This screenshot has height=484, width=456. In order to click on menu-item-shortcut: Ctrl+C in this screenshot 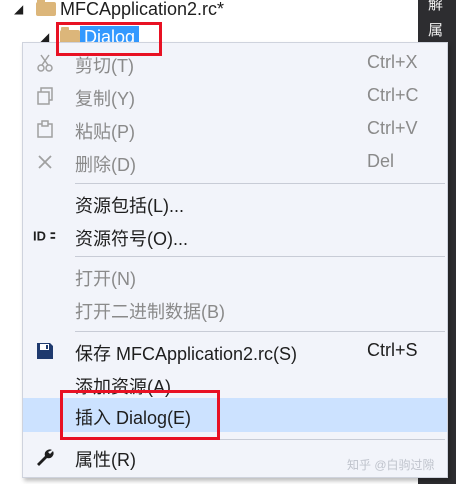, I will do `click(393, 95)`.